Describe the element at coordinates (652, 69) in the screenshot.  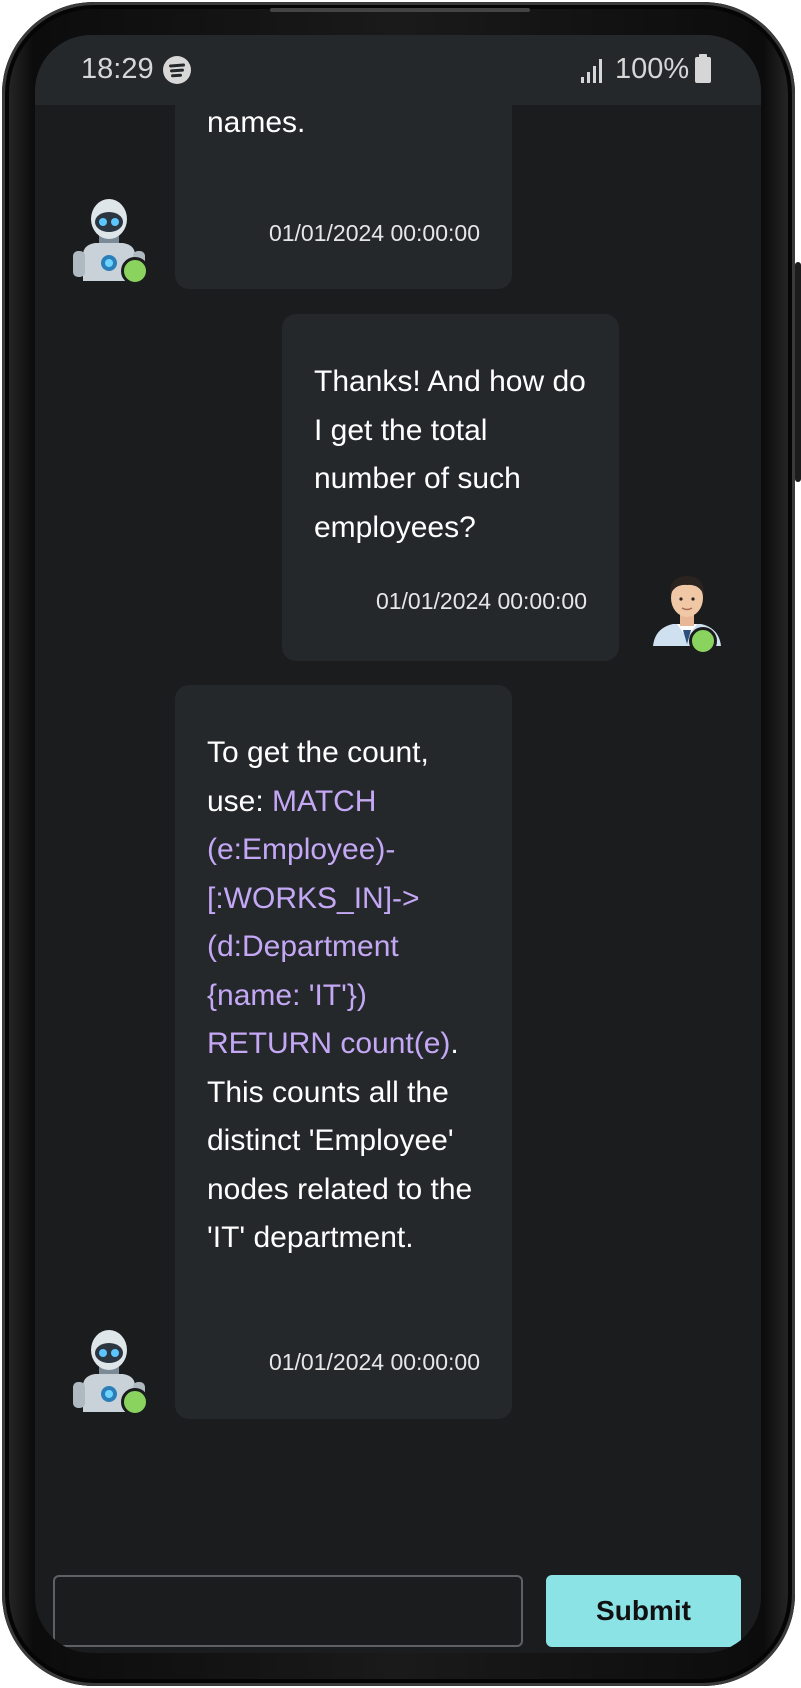
I see `battery-percentage: 100%` at that location.